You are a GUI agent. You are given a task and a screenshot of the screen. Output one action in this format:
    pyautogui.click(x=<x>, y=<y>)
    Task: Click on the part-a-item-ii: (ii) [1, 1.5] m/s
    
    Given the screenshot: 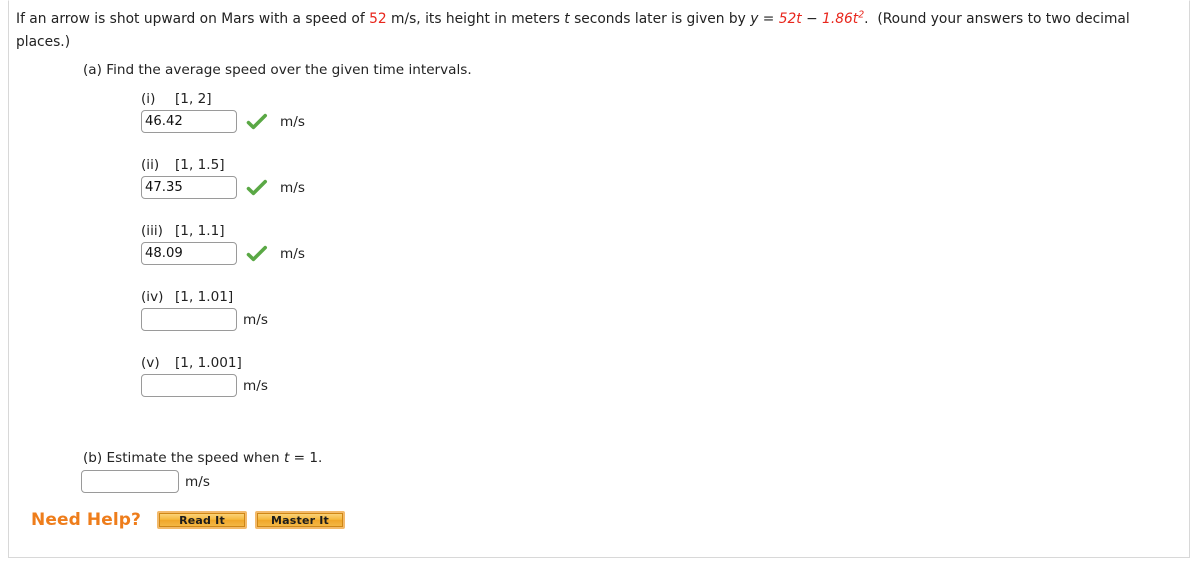 What is the action you would take?
    pyautogui.click(x=223, y=178)
    